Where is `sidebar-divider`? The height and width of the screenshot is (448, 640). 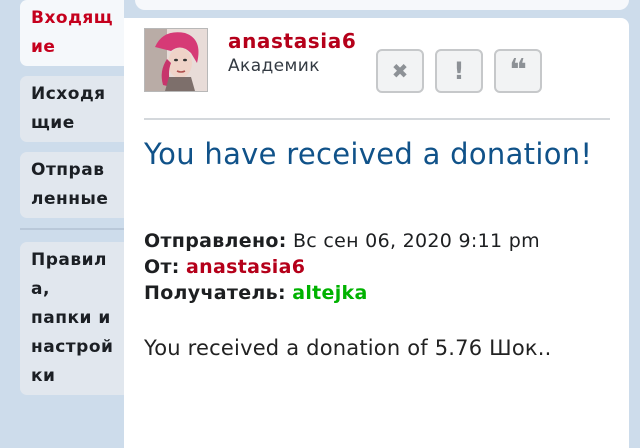
sidebar-divider is located at coordinates (72, 229).